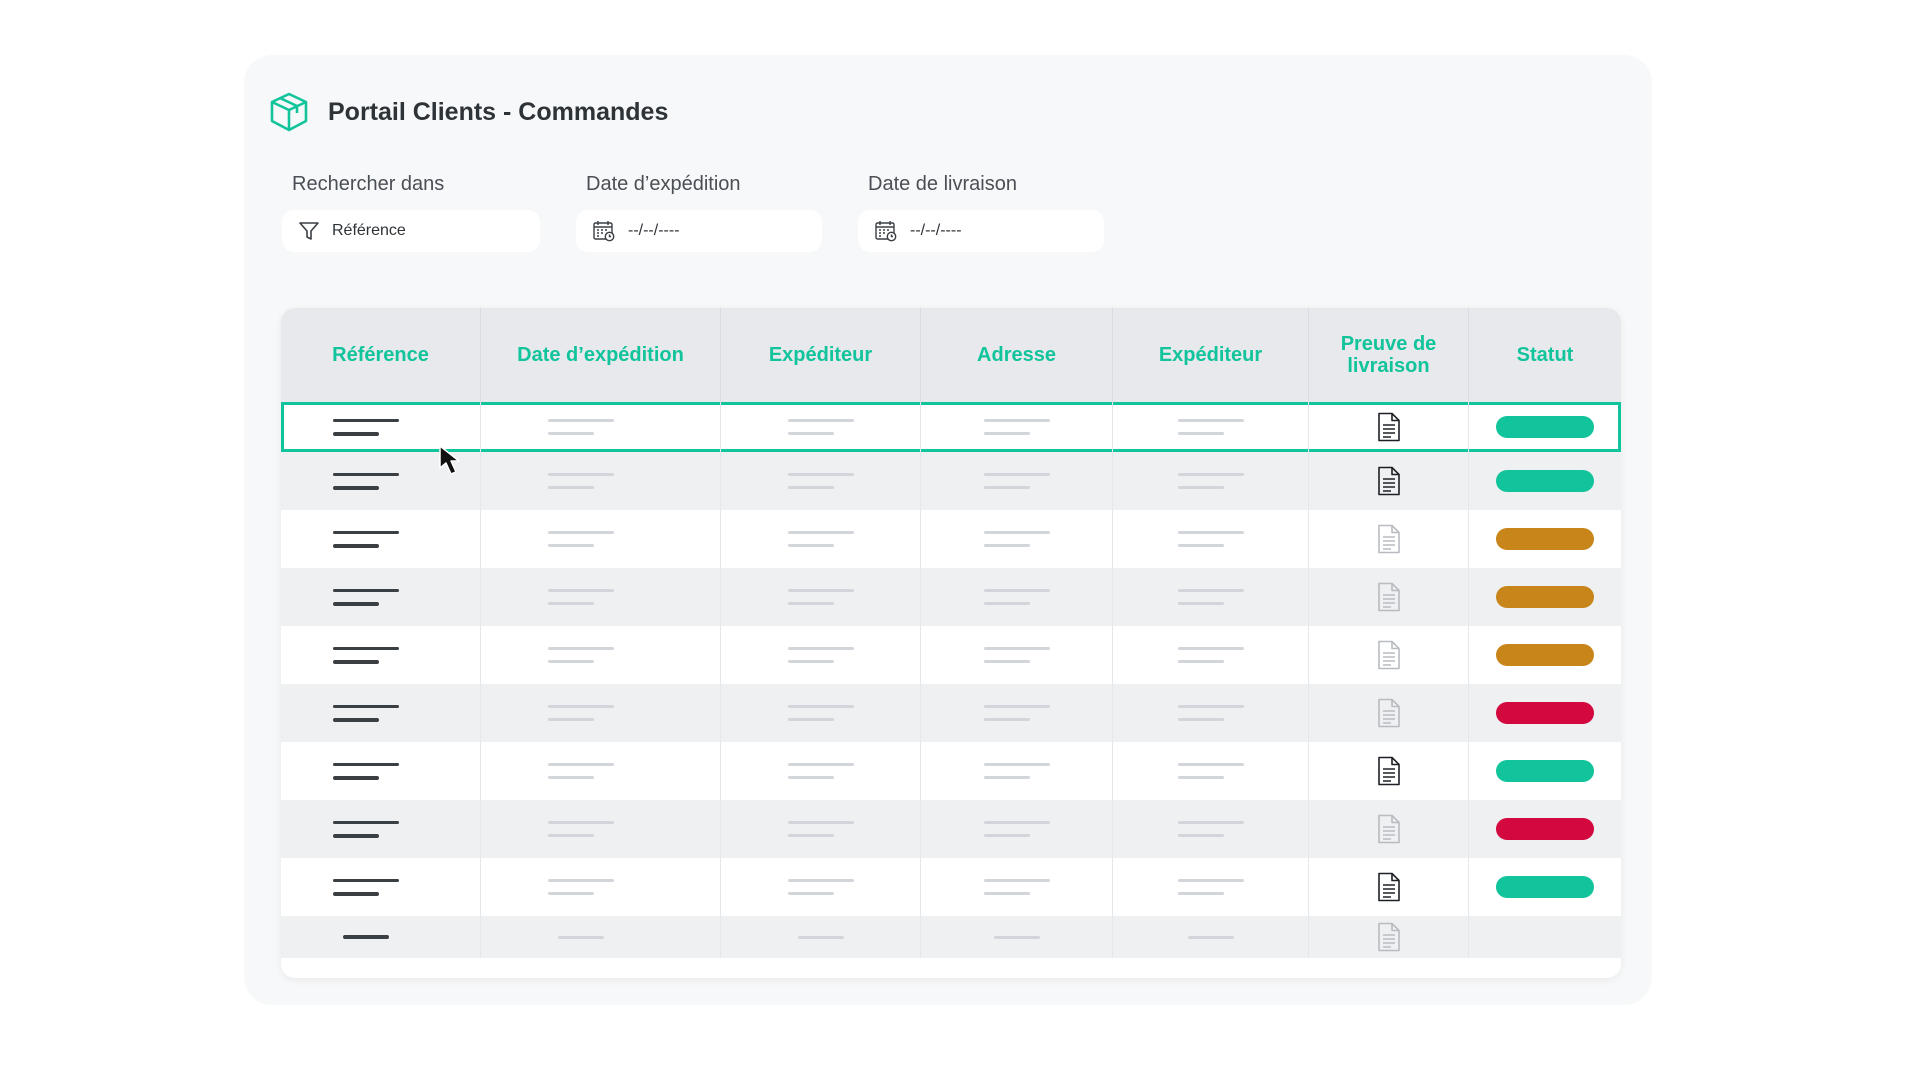 The image size is (1920, 1076). What do you see at coordinates (654, 230) in the screenshot?
I see `ship-date-value: --/--/----` at bounding box center [654, 230].